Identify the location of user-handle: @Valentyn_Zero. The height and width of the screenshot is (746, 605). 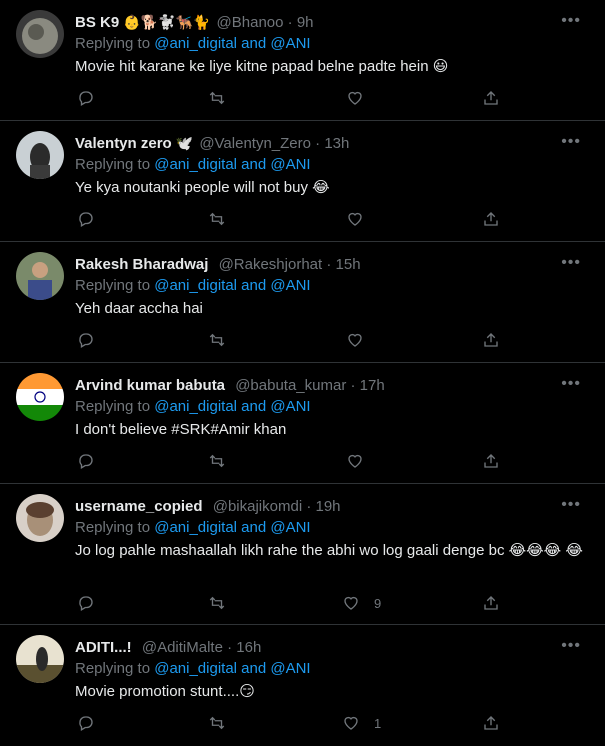
(255, 143).